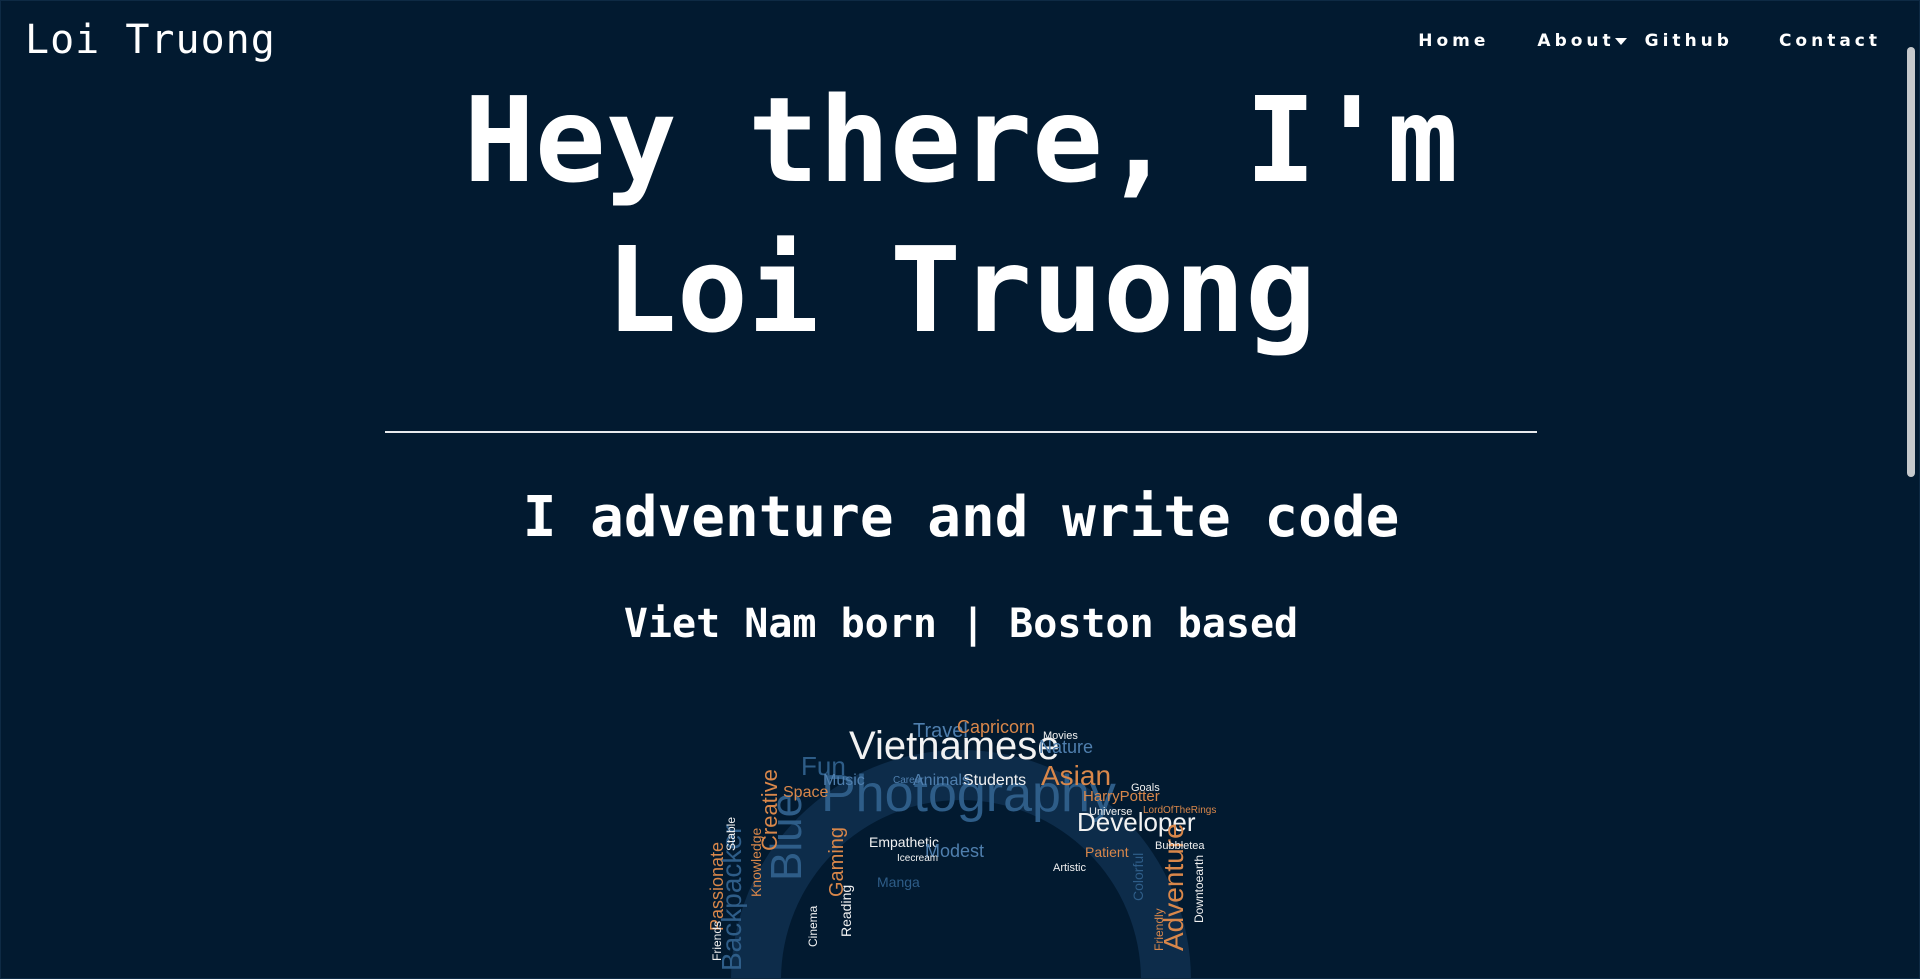  Describe the element at coordinates (1689, 41) in the screenshot. I see `nav-github-link: Github` at that location.